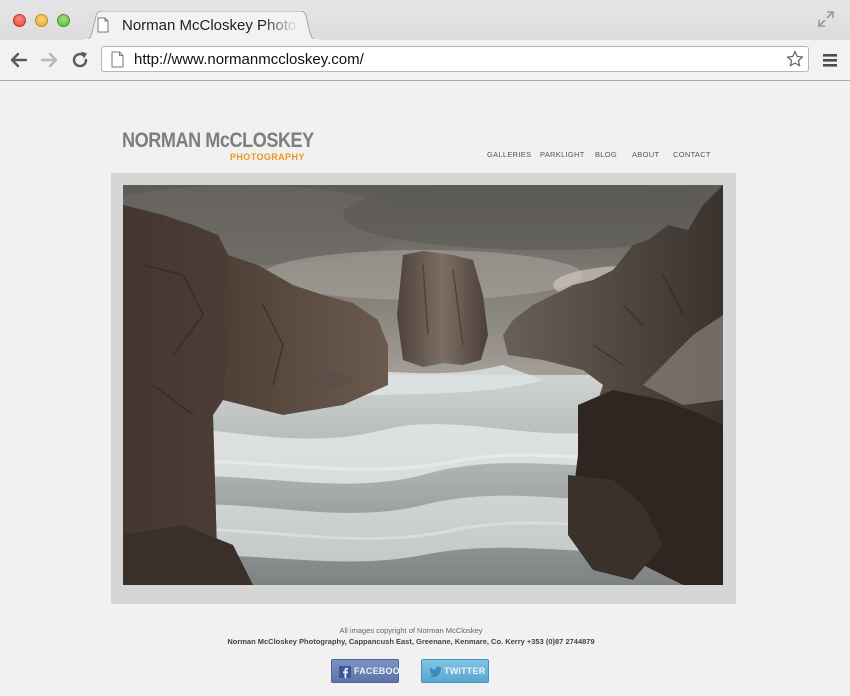 Image resolution: width=850 pixels, height=696 pixels. Describe the element at coordinates (606, 154) in the screenshot. I see `nav-blog: BLOG` at that location.